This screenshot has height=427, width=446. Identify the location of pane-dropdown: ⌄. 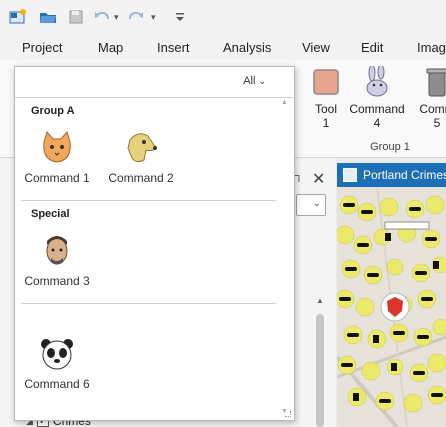
(311, 205).